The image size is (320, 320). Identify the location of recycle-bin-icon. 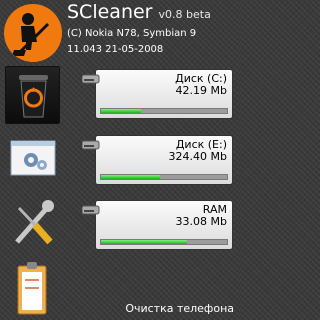
(33, 96).